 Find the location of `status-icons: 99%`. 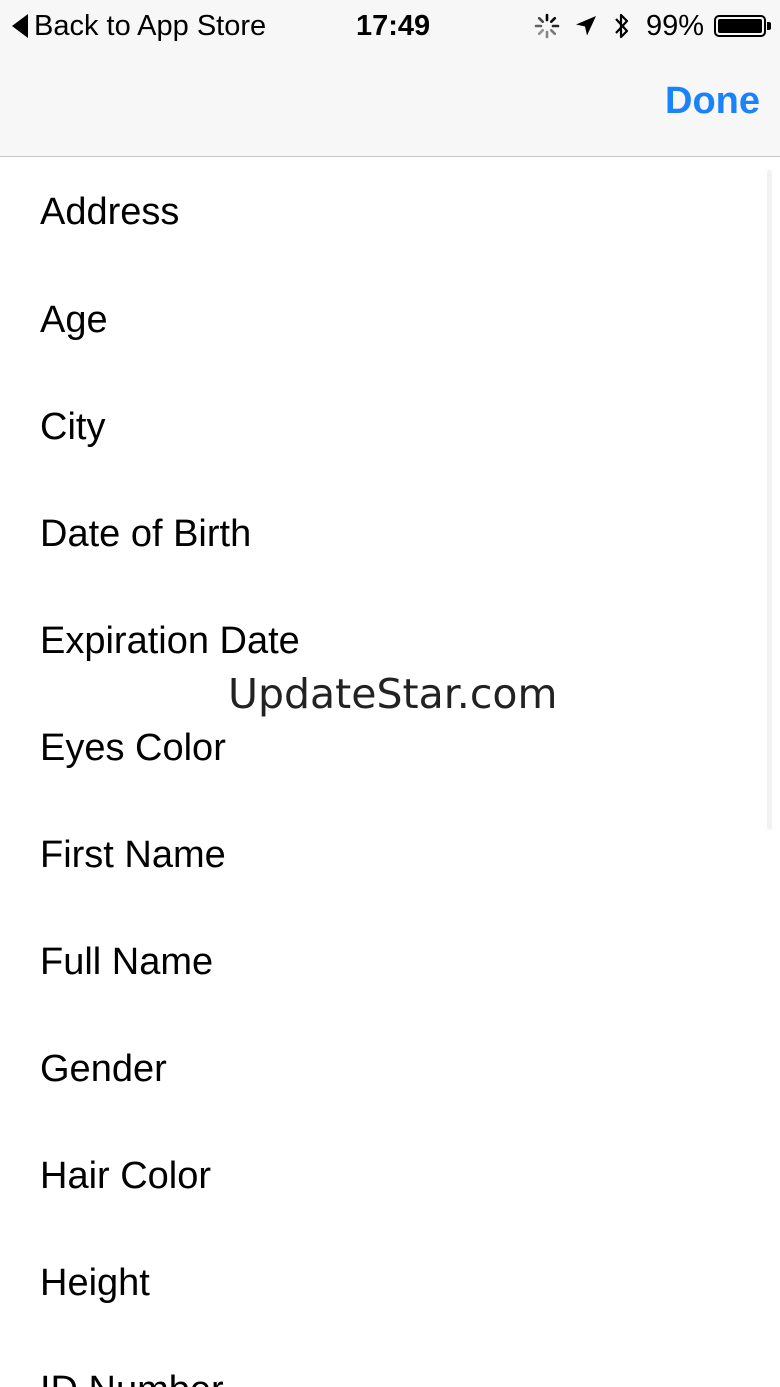

status-icons: 99% is located at coordinates (652, 26).